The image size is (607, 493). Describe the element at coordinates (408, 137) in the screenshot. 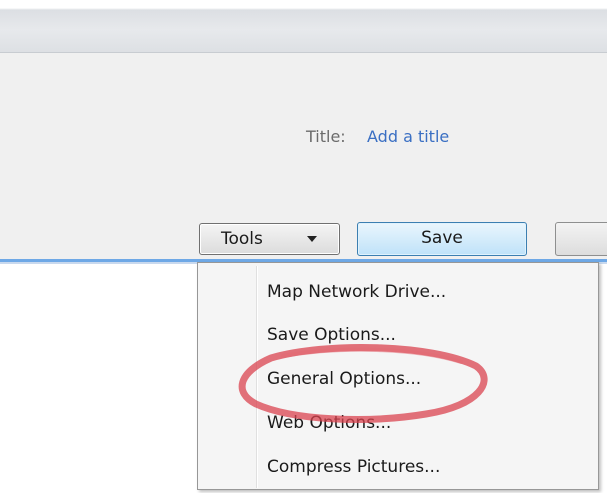

I see `add-title-link: Add a title` at that location.